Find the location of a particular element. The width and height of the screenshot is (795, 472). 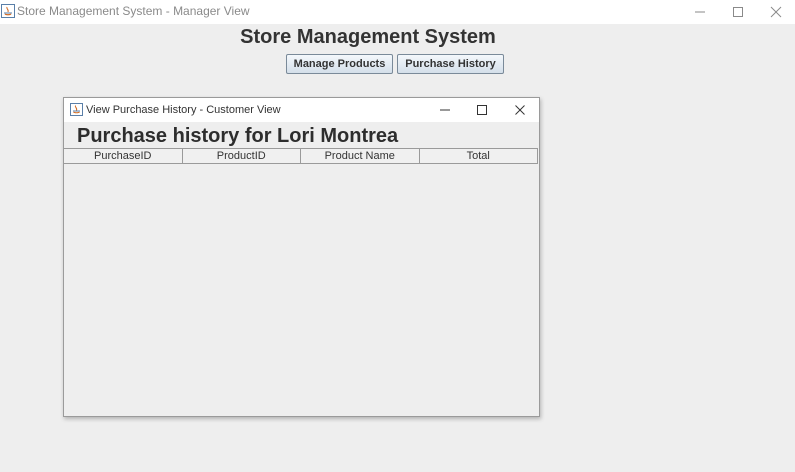

column-header-total: Total is located at coordinates (479, 156).